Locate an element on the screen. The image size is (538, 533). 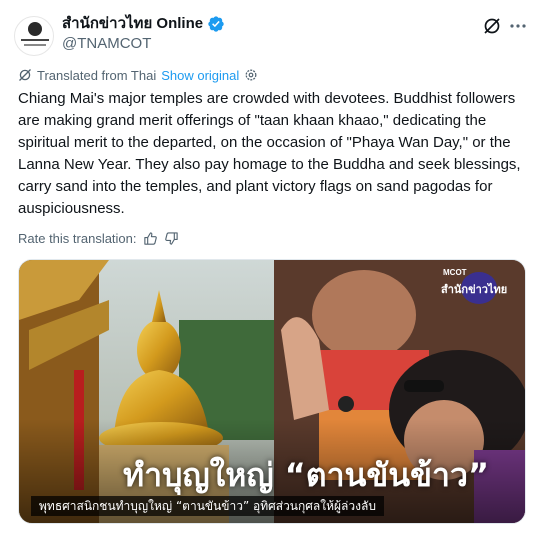
avatar is located at coordinates (34, 36).